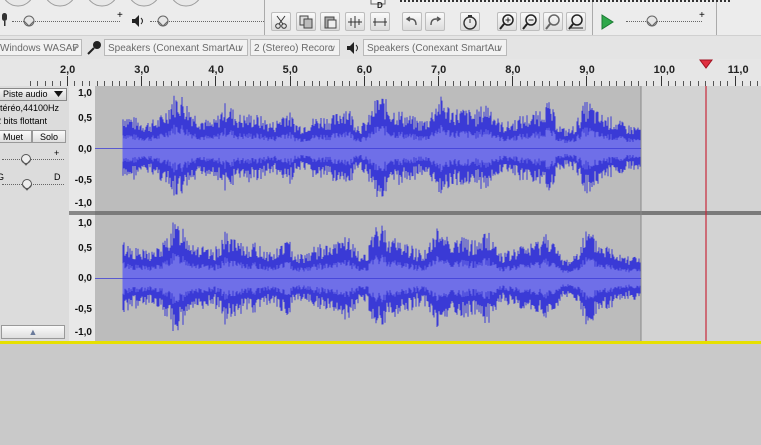  What do you see at coordinates (85, 278) in the screenshot?
I see `amplitude-label: 0,0` at bounding box center [85, 278].